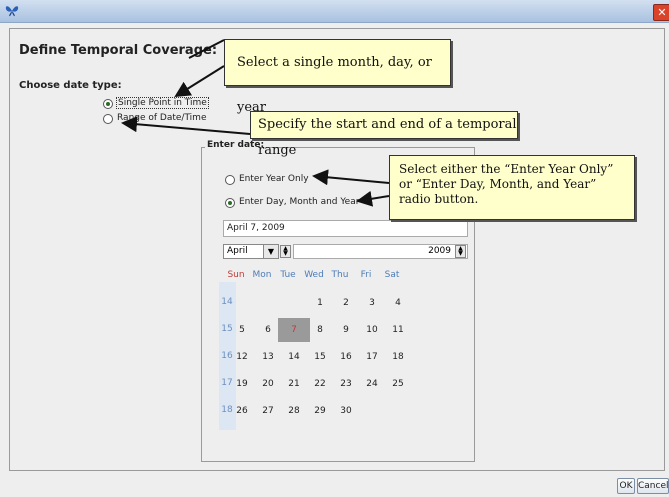  I want to click on cancel-button: Cancel, so click(653, 486).